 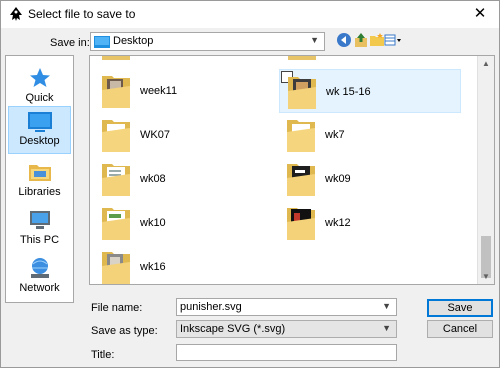 I want to click on title-bar: Select file to save to ✕, so click(x=250, y=14).